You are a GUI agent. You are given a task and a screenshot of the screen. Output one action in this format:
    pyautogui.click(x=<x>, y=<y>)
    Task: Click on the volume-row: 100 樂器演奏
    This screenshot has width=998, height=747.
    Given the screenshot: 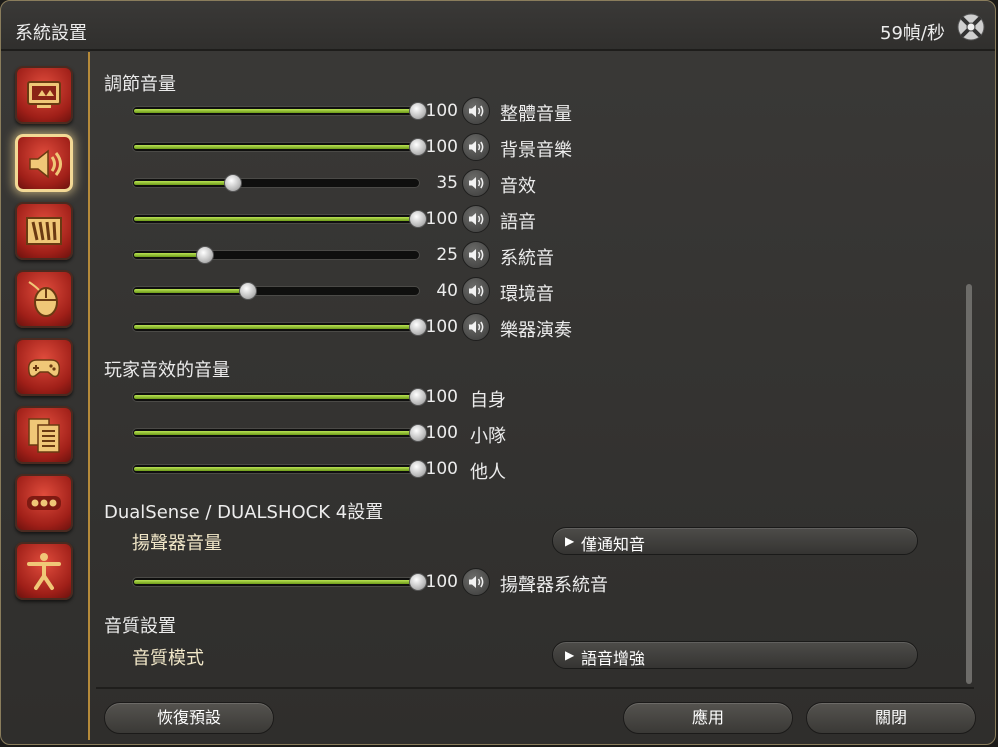 What is the action you would take?
    pyautogui.click(x=531, y=327)
    